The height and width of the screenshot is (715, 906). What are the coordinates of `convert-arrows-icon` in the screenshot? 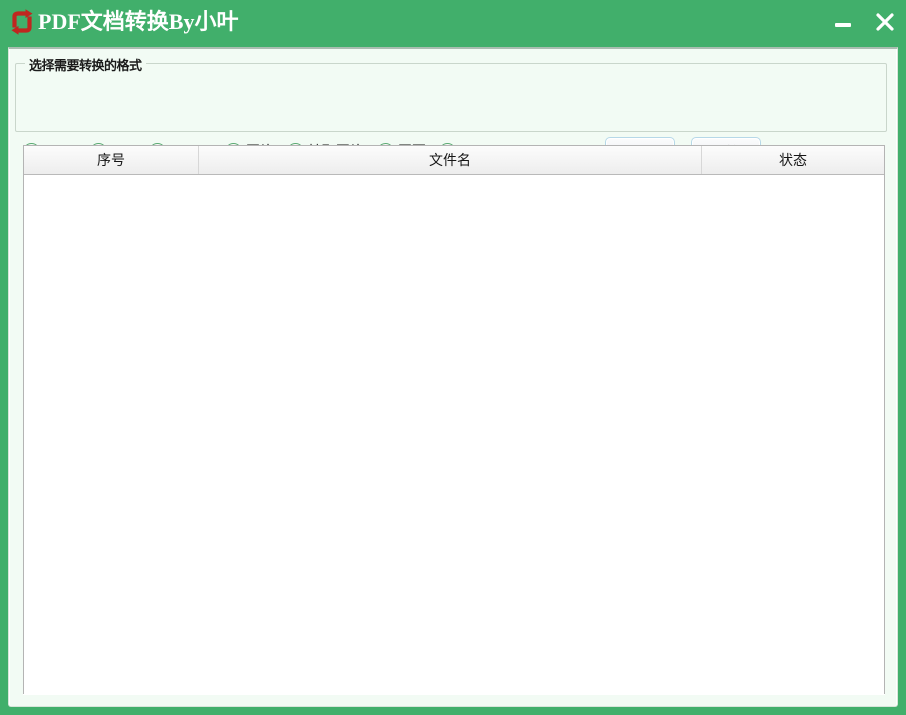 It's located at (22, 22).